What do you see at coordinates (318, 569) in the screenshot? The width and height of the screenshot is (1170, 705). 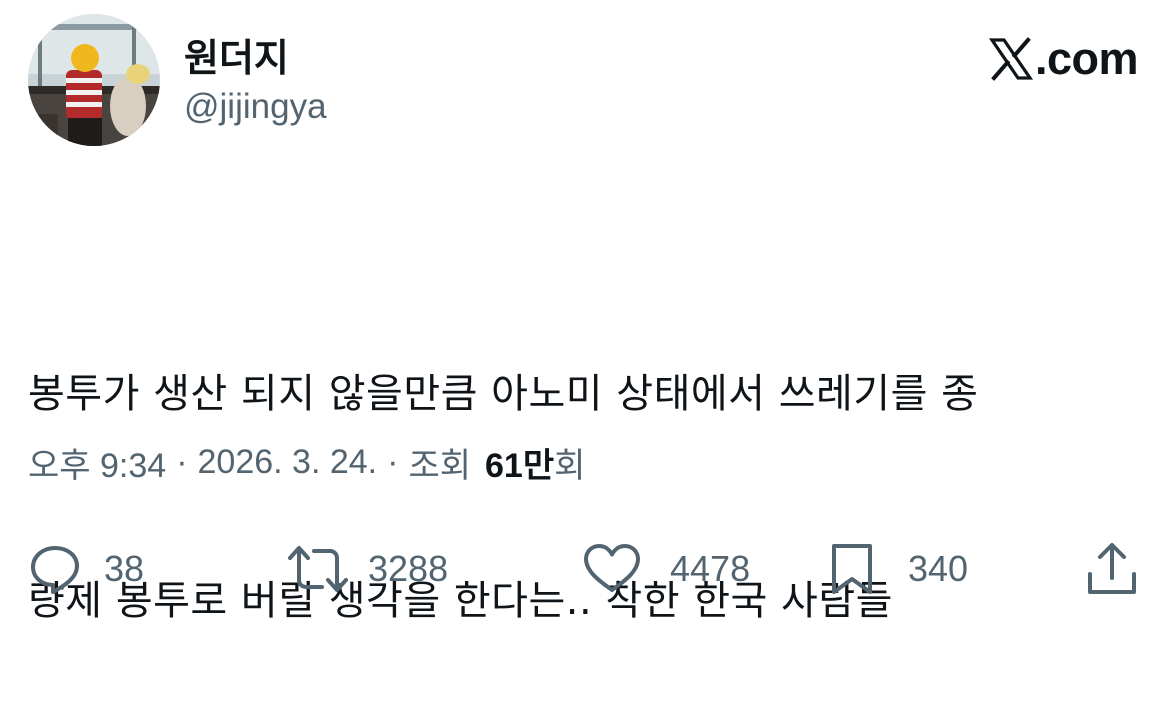 I see `repost-icon` at bounding box center [318, 569].